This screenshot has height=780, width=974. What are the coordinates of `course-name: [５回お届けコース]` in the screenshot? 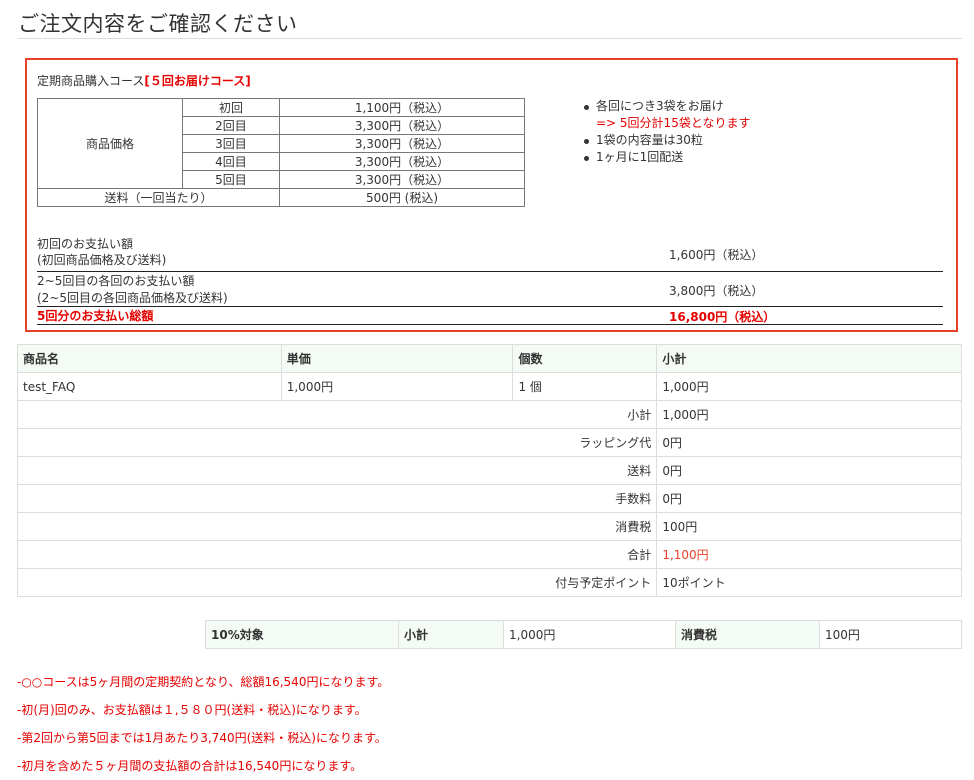 It's located at (197, 81).